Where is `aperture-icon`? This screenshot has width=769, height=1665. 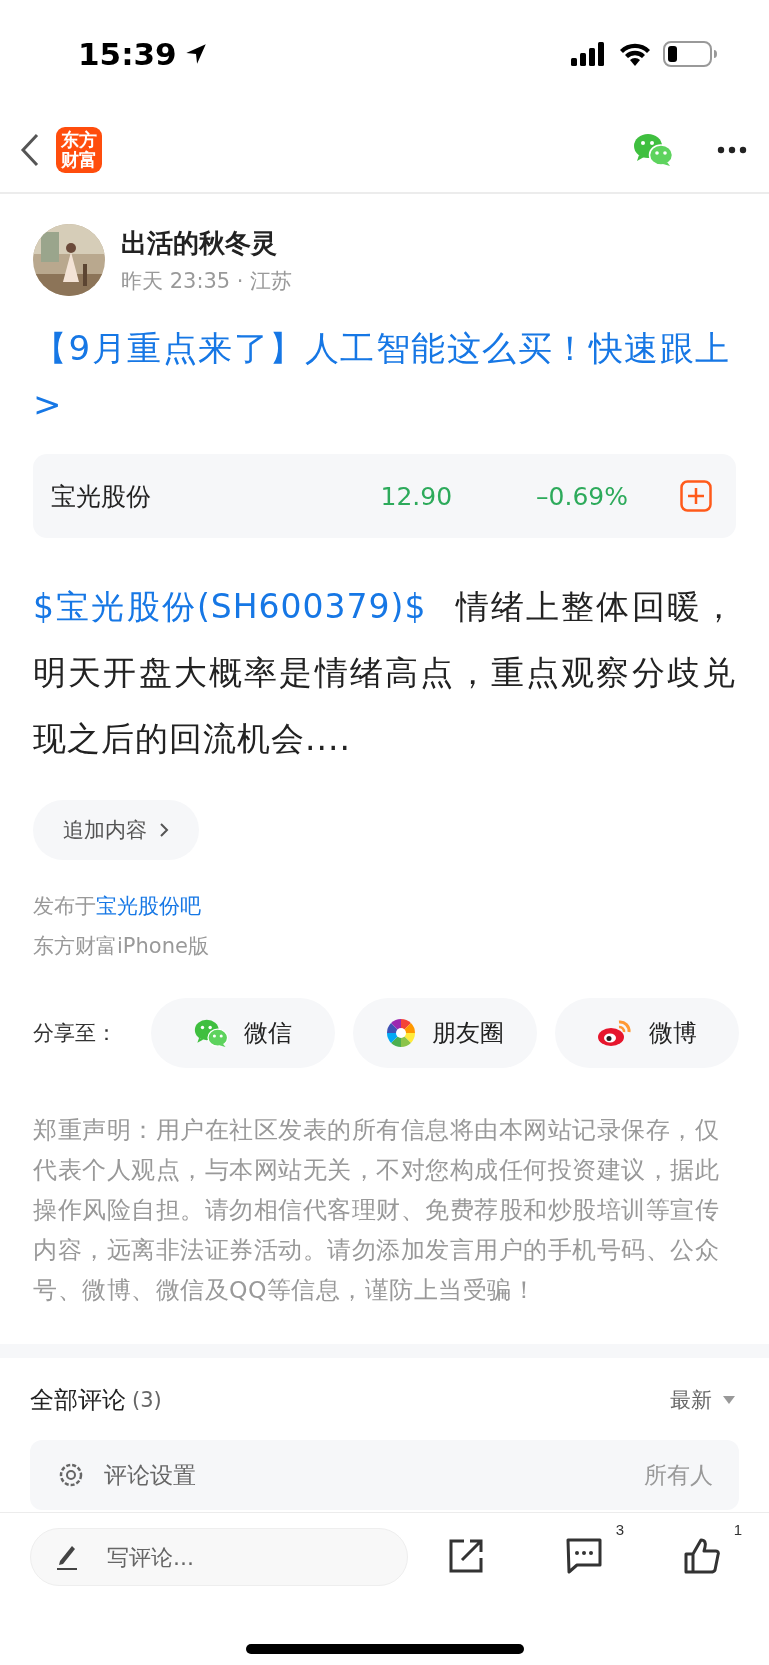
aperture-icon is located at coordinates (401, 1033).